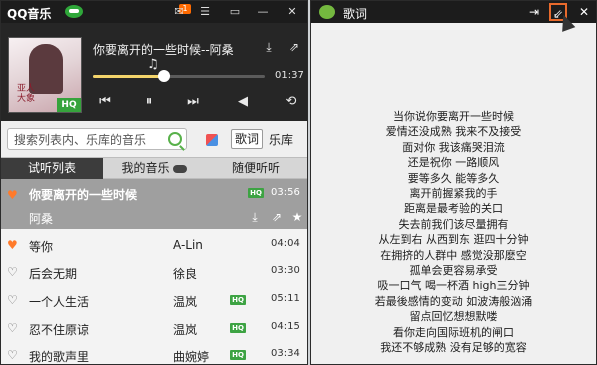 The image size is (597, 365). What do you see at coordinates (188, 245) in the screenshot?
I see `song-artist: A-Lin` at bounding box center [188, 245].